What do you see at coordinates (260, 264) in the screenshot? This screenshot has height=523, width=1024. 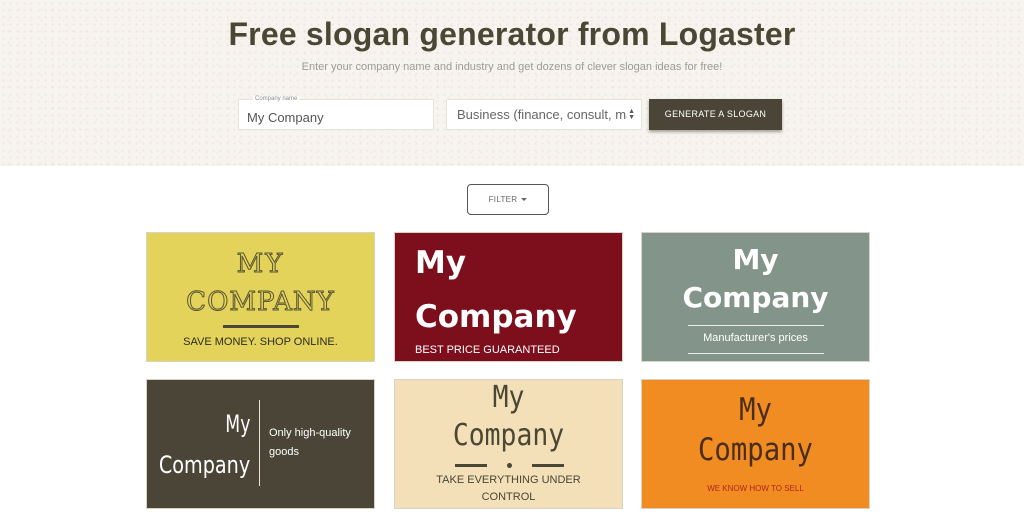 I see `card-company-line1: MY` at bounding box center [260, 264].